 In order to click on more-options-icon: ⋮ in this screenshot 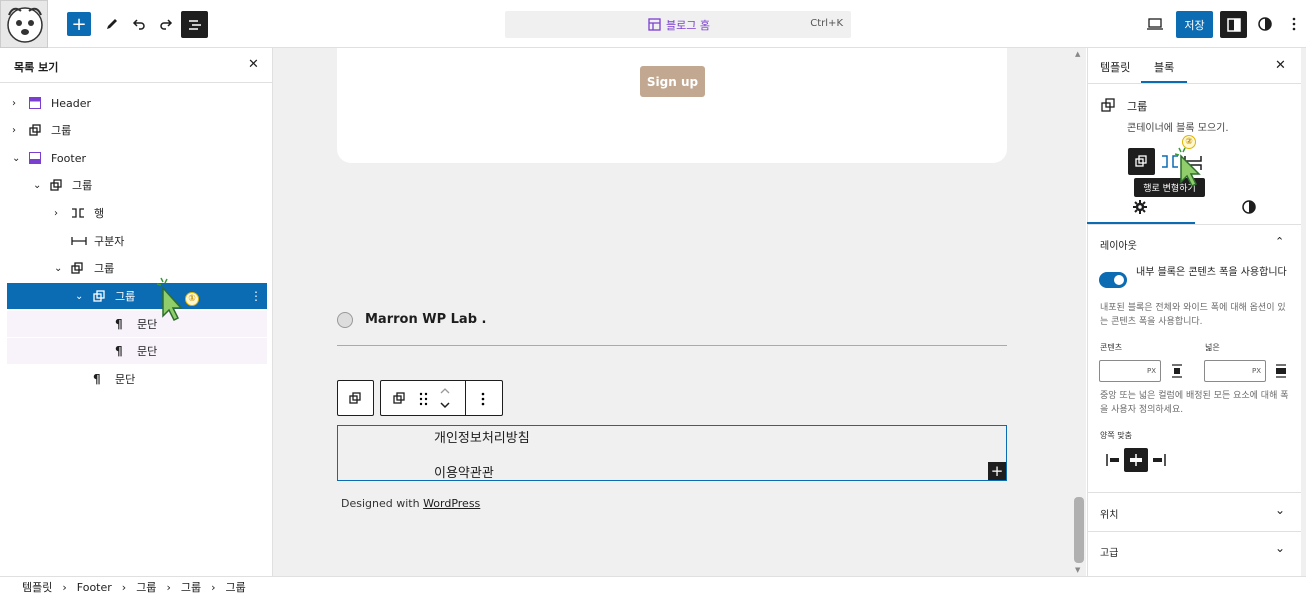, I will do `click(256, 296)`.